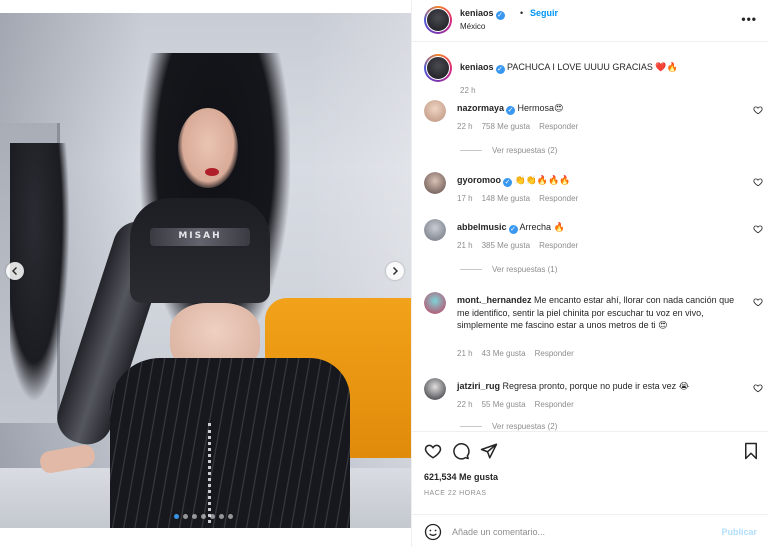  Describe the element at coordinates (540, 108) in the screenshot. I see `comment-text: Hermosa😍` at that location.